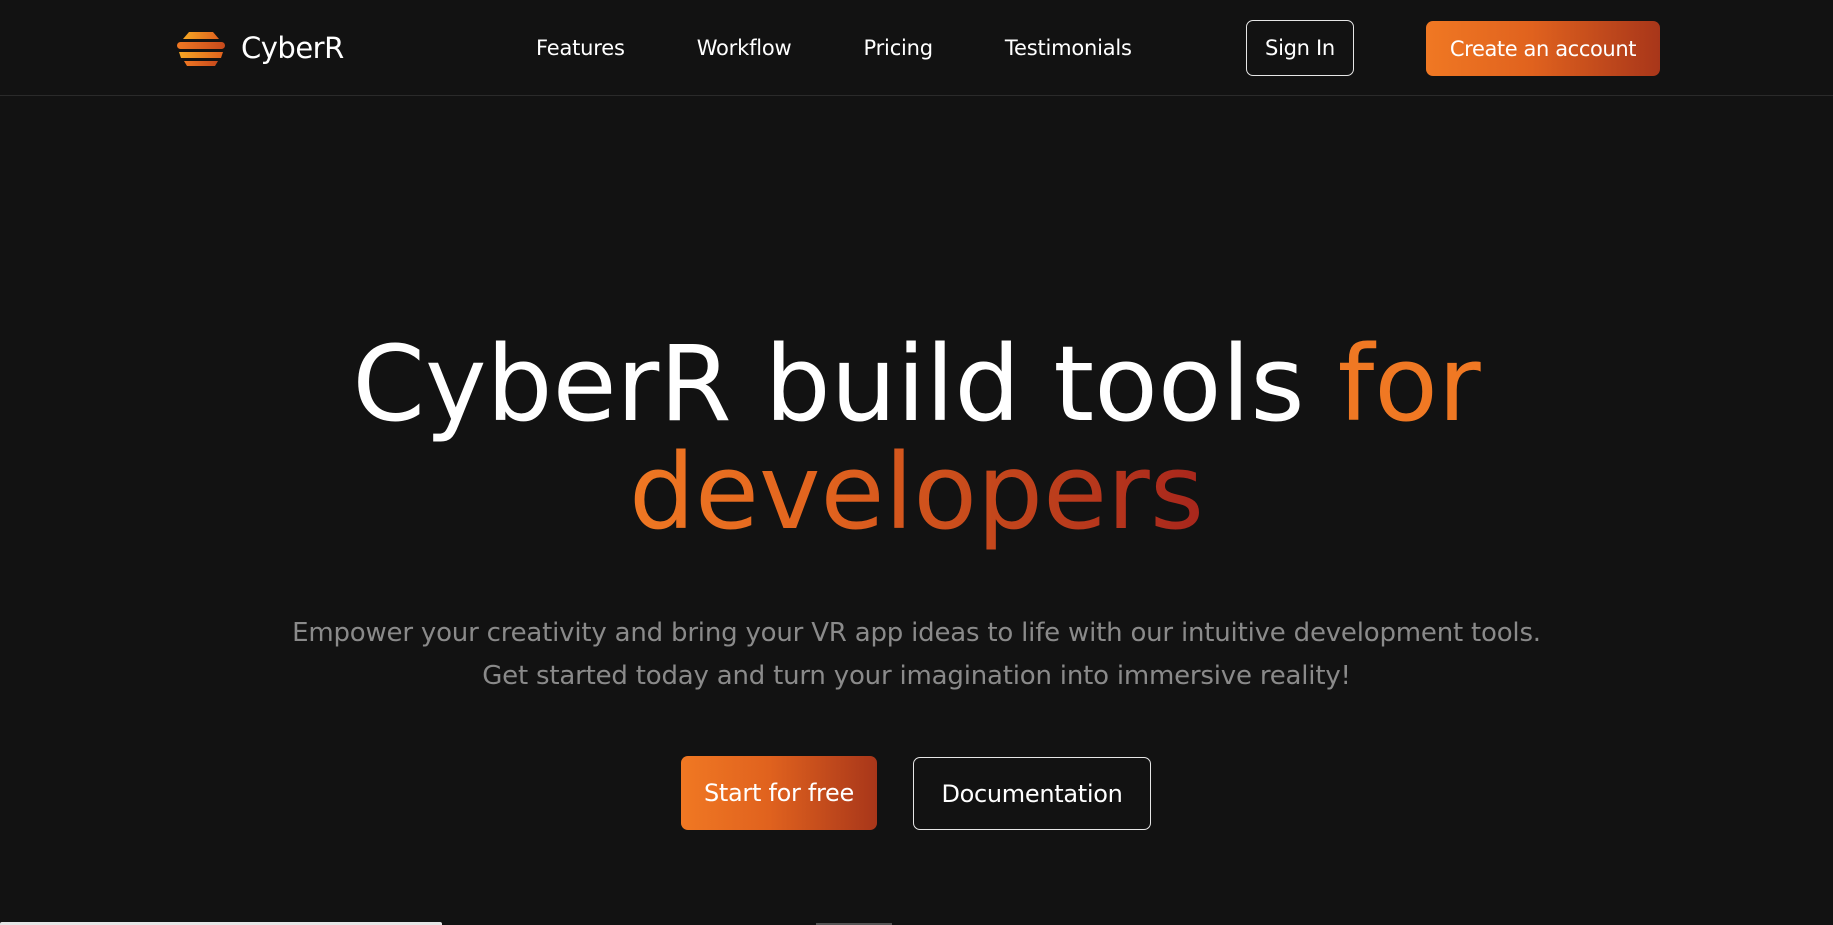 The image size is (1833, 925). Describe the element at coordinates (201, 49) in the screenshot. I see `layered-dome-logo-icon` at that location.